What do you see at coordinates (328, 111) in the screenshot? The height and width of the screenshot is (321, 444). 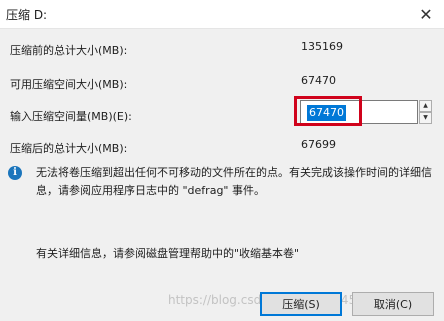 I see `highlight-frame` at bounding box center [328, 111].